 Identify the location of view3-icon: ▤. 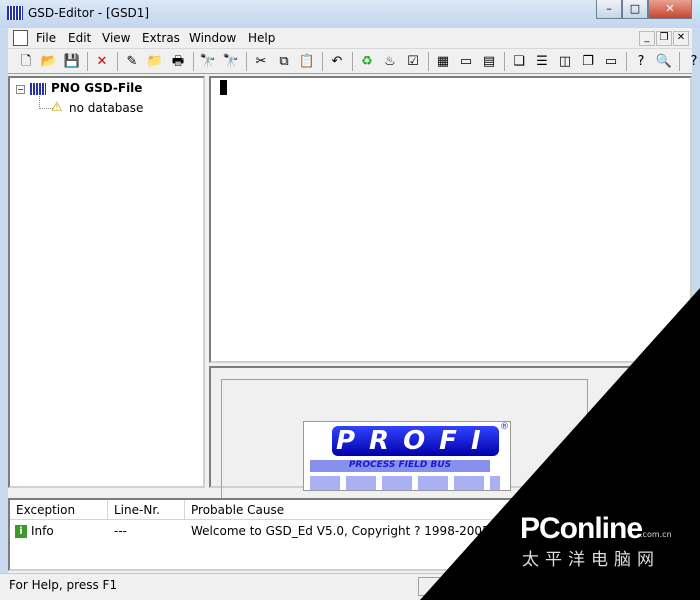
(489, 61).